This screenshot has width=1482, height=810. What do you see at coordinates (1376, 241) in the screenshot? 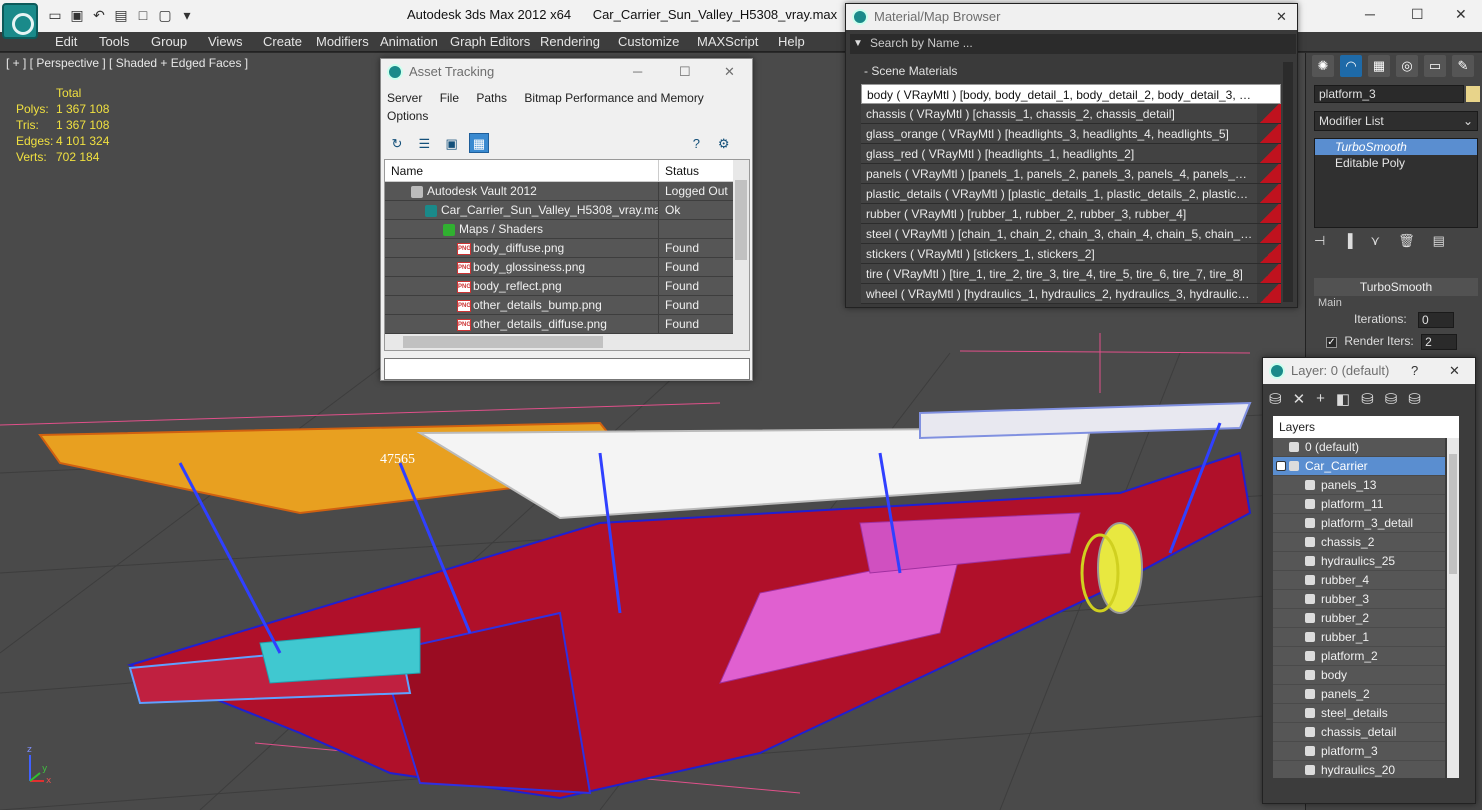
I see `make-unique-icon: ⋎` at bounding box center [1376, 241].